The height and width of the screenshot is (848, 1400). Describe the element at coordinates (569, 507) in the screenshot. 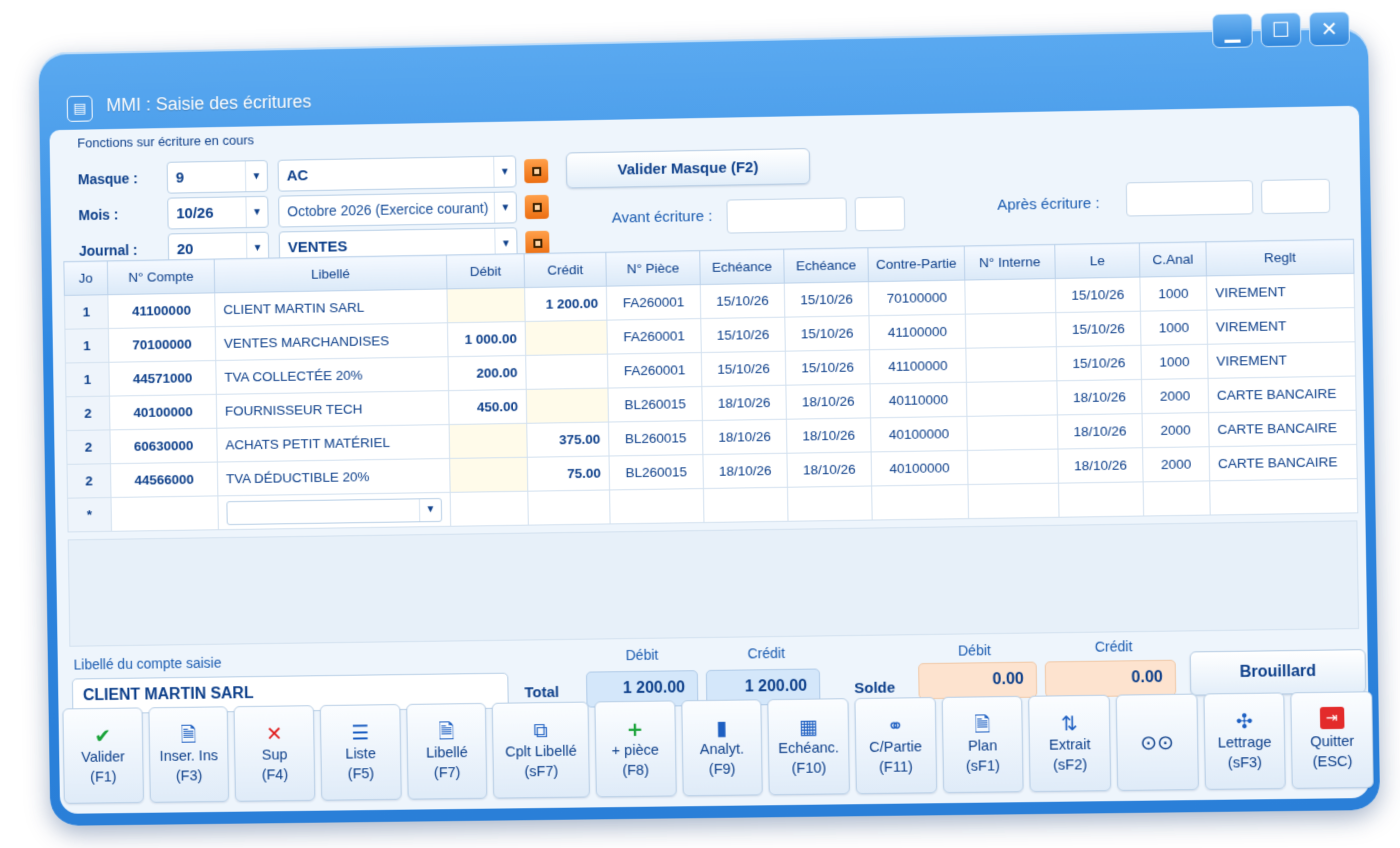

I see `new-cell-credit` at that location.